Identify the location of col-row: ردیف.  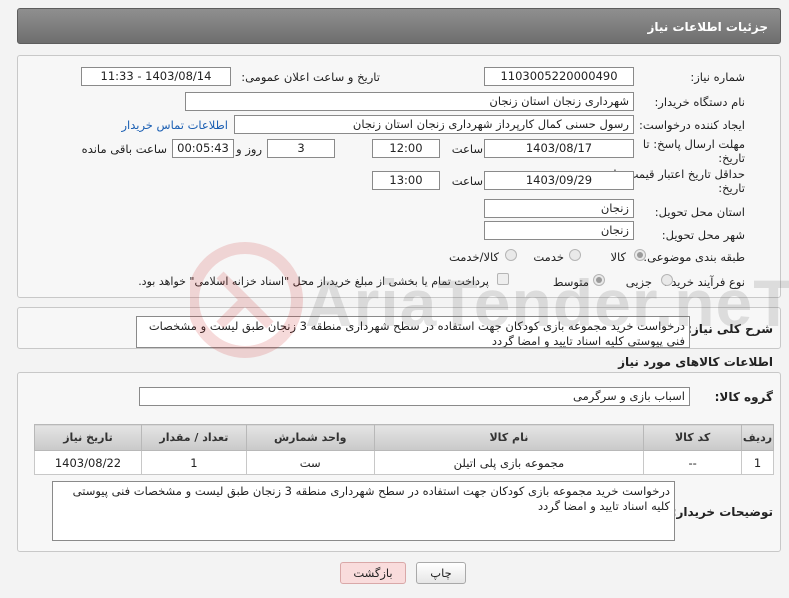
(757, 437).